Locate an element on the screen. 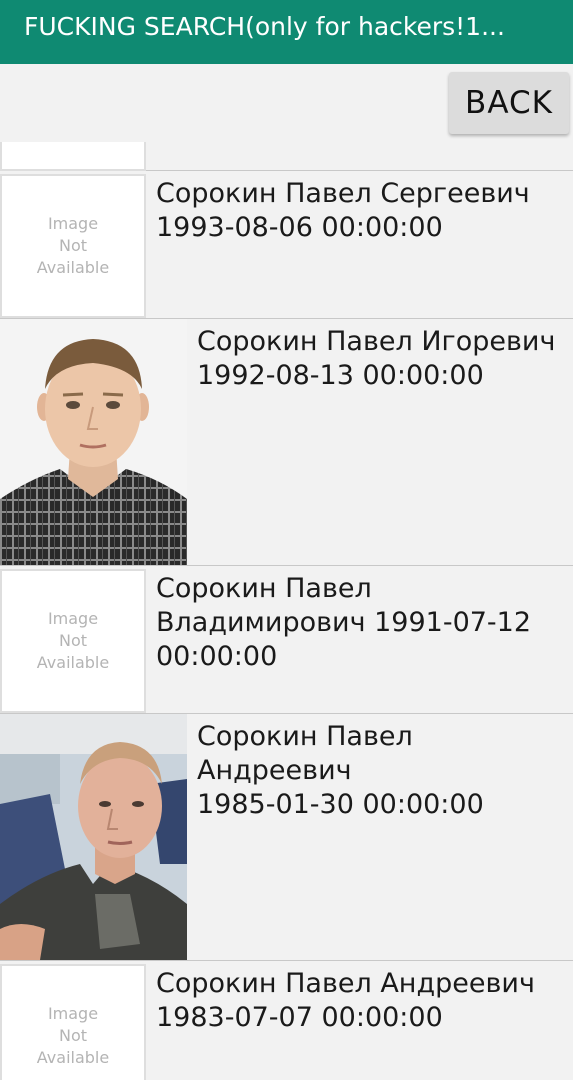 The width and height of the screenshot is (573, 1080). person-name: Сорокин Павел is located at coordinates (264, 588).